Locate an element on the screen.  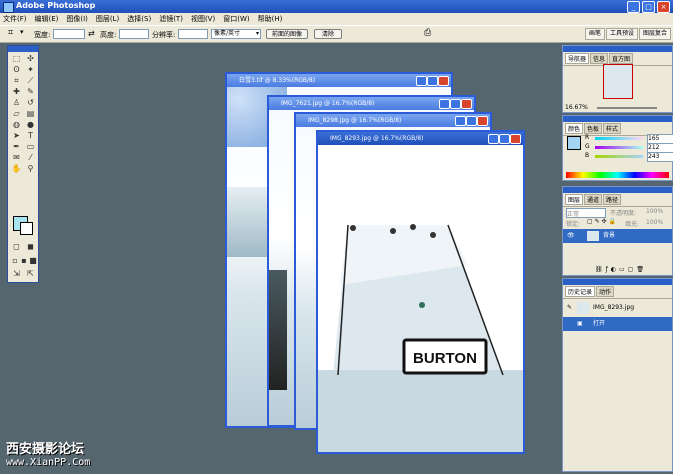
swap-icon: ⇄ is located at coordinates (91, 33).